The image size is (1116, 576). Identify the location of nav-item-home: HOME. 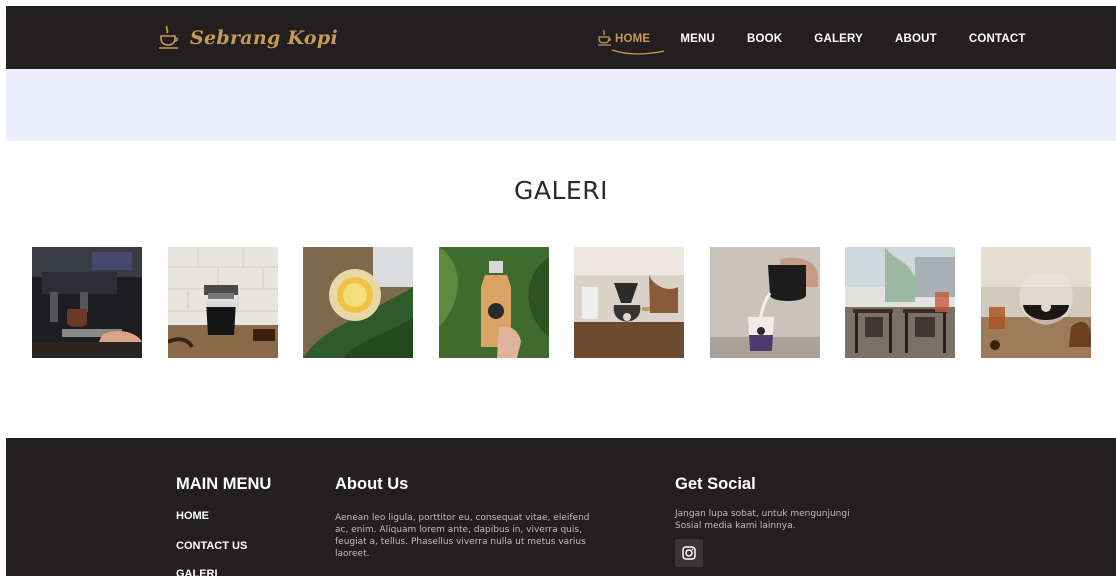
(631, 42).